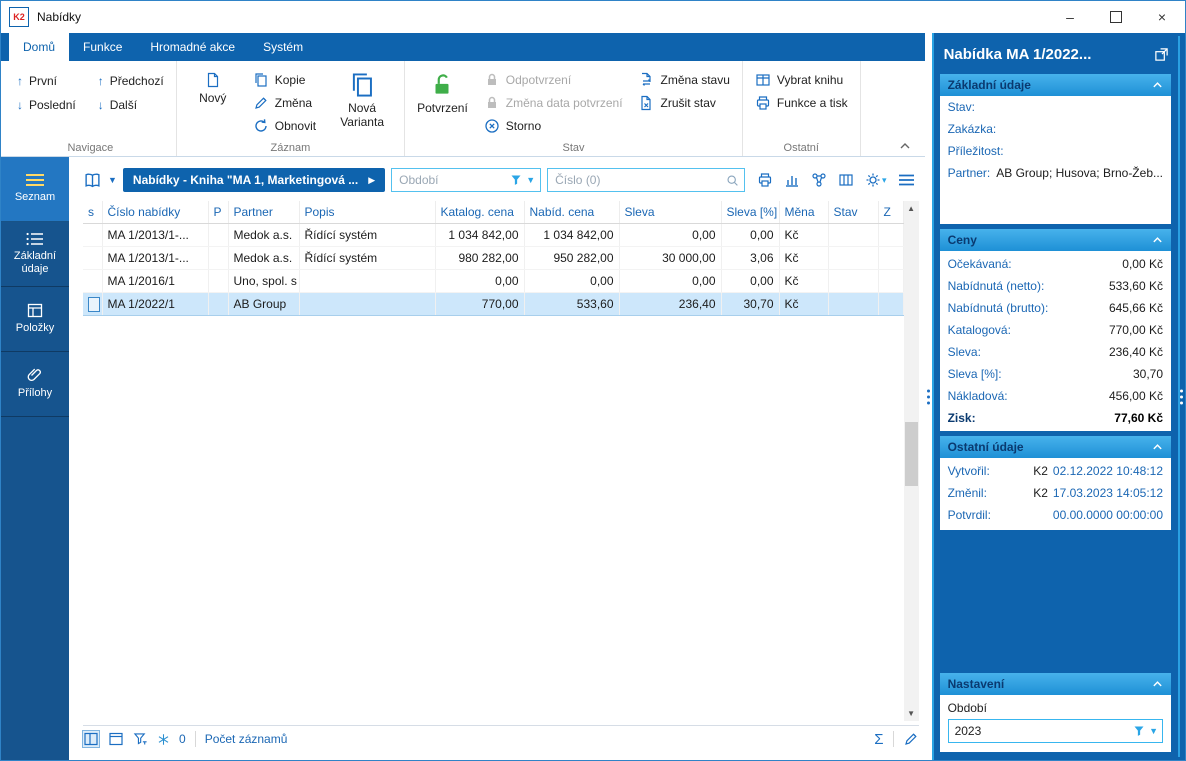 The width and height of the screenshot is (1186, 761). I want to click on app-logo-icon: K2, so click(19, 17).